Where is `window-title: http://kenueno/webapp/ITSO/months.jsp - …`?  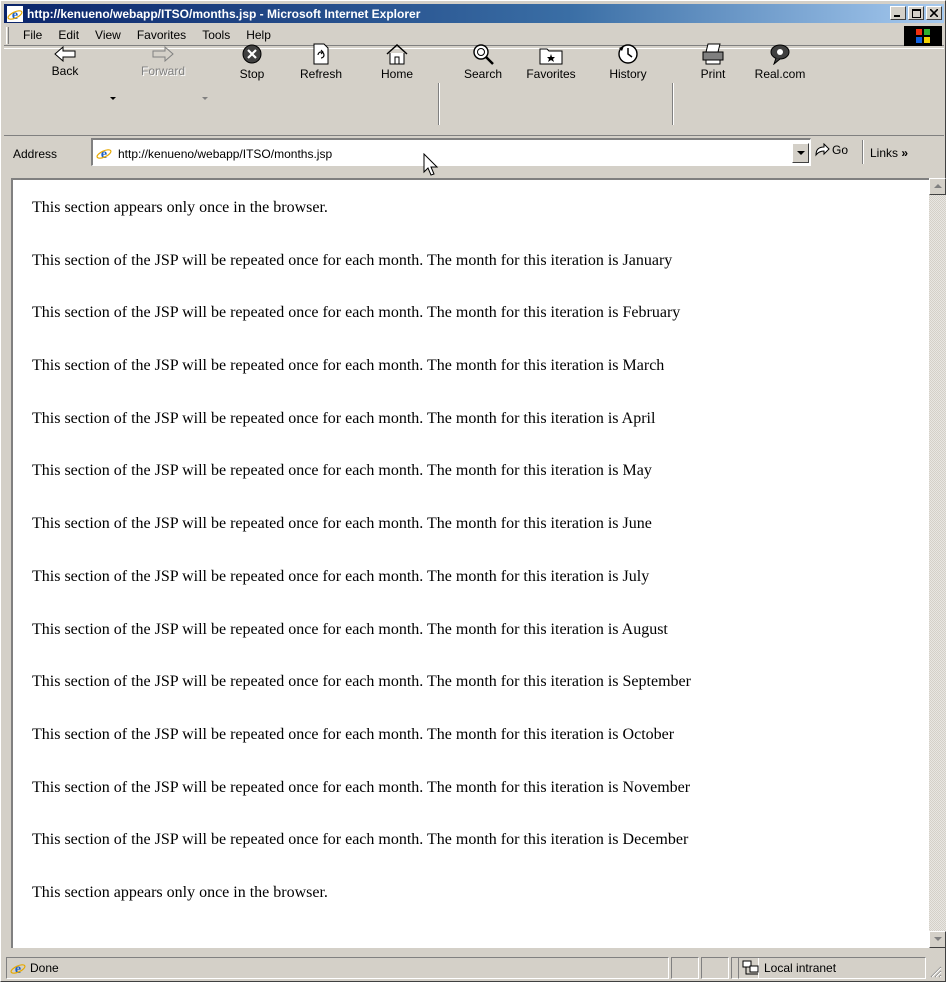
window-title: http://kenueno/webapp/ITSO/months.jsp - … is located at coordinates (224, 13).